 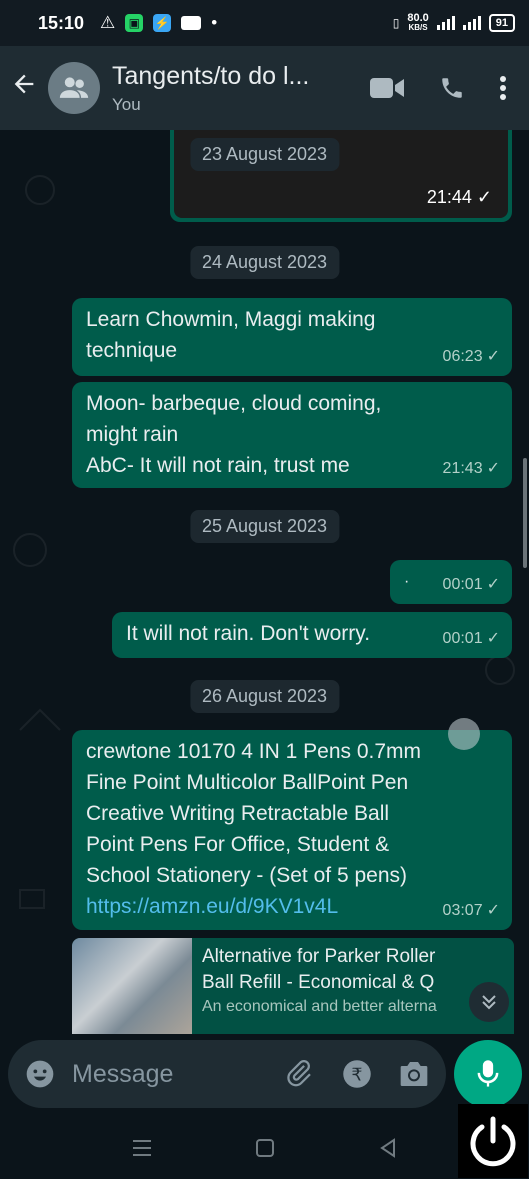 I want to click on link-preview-description: An economical and better alterna, so click(x=319, y=1006).